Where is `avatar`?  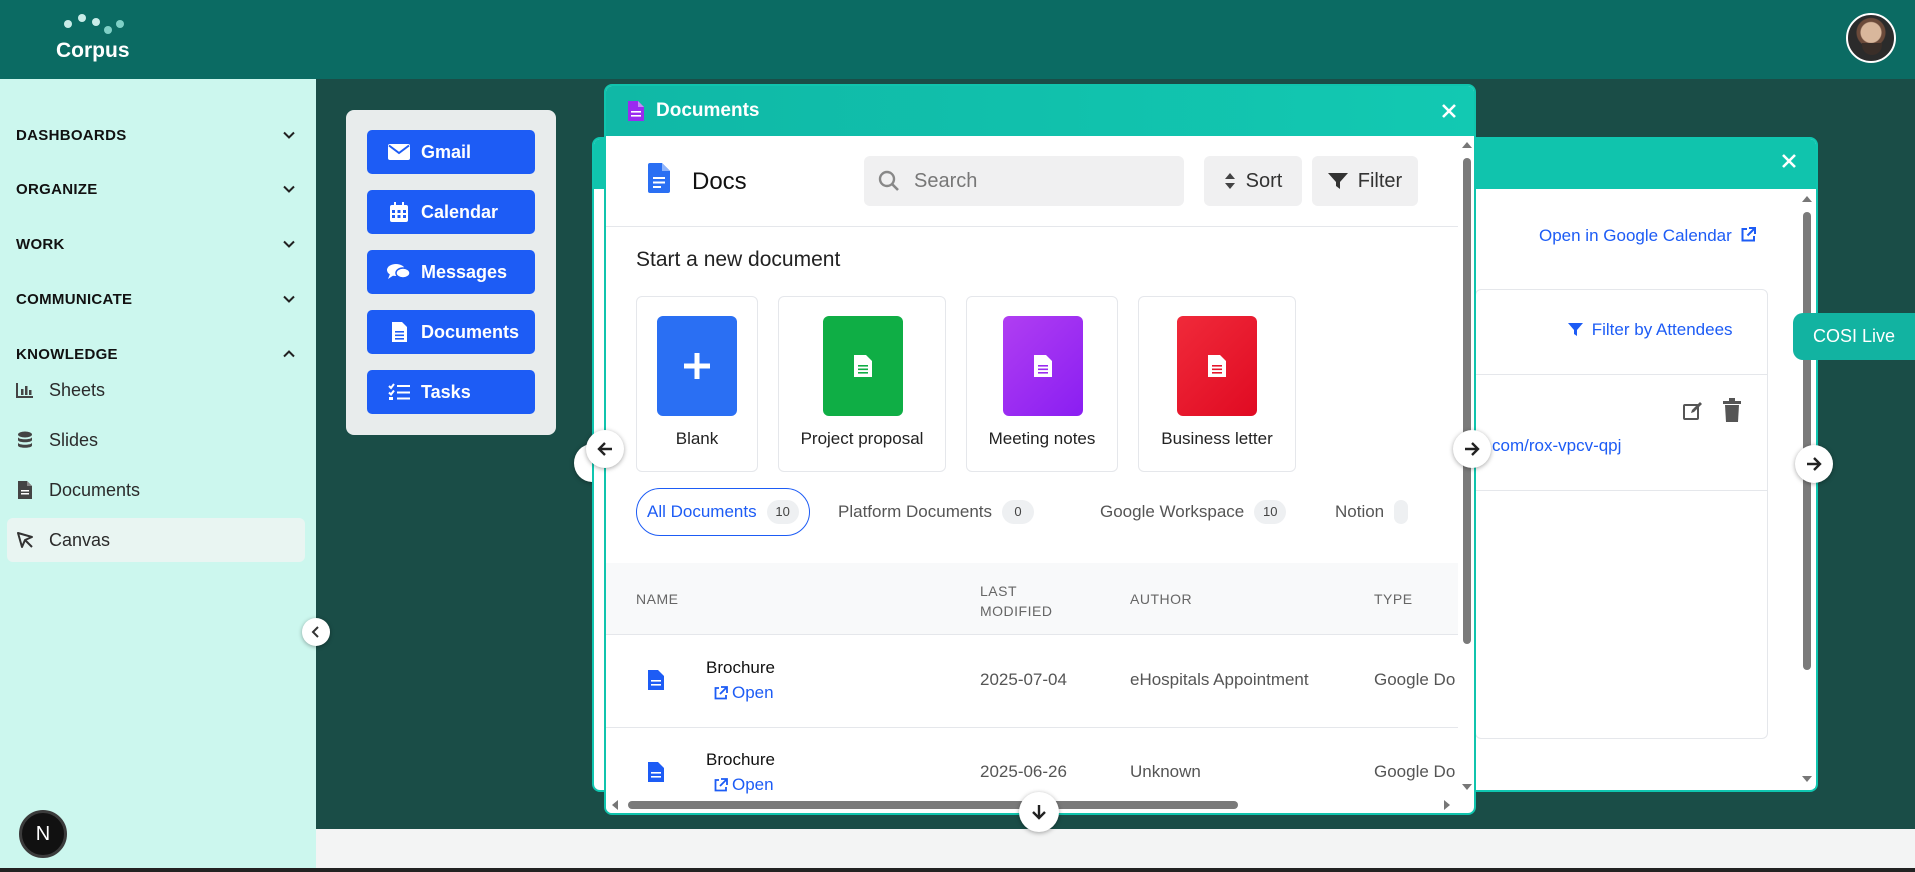
avatar is located at coordinates (1871, 38).